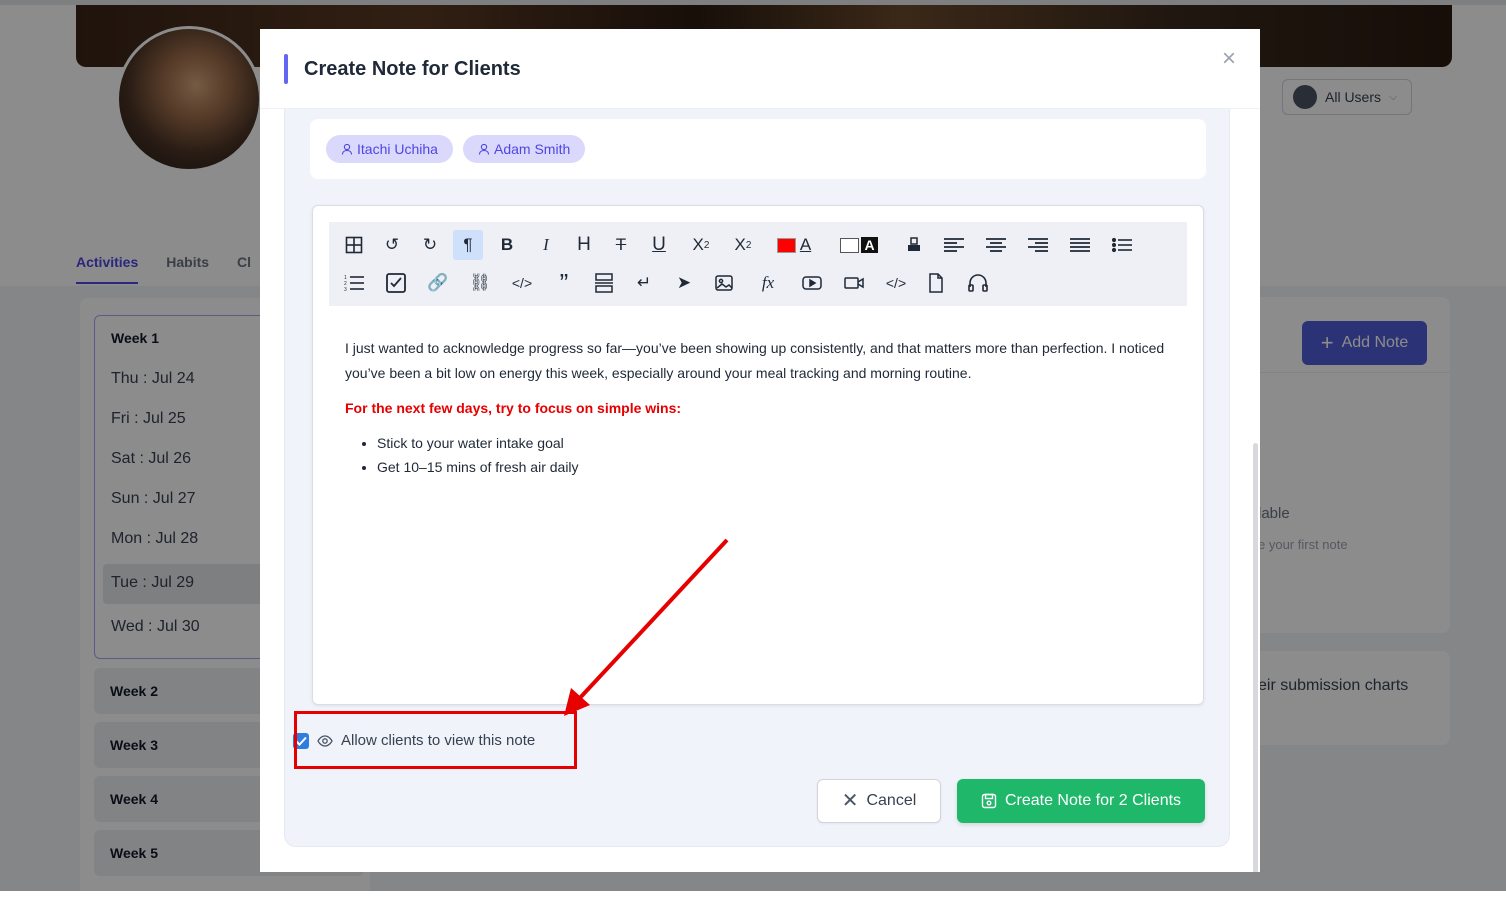 The width and height of the screenshot is (1506, 898). Describe the element at coordinates (354, 283) in the screenshot. I see `ordered-list-icon: 123` at that location.